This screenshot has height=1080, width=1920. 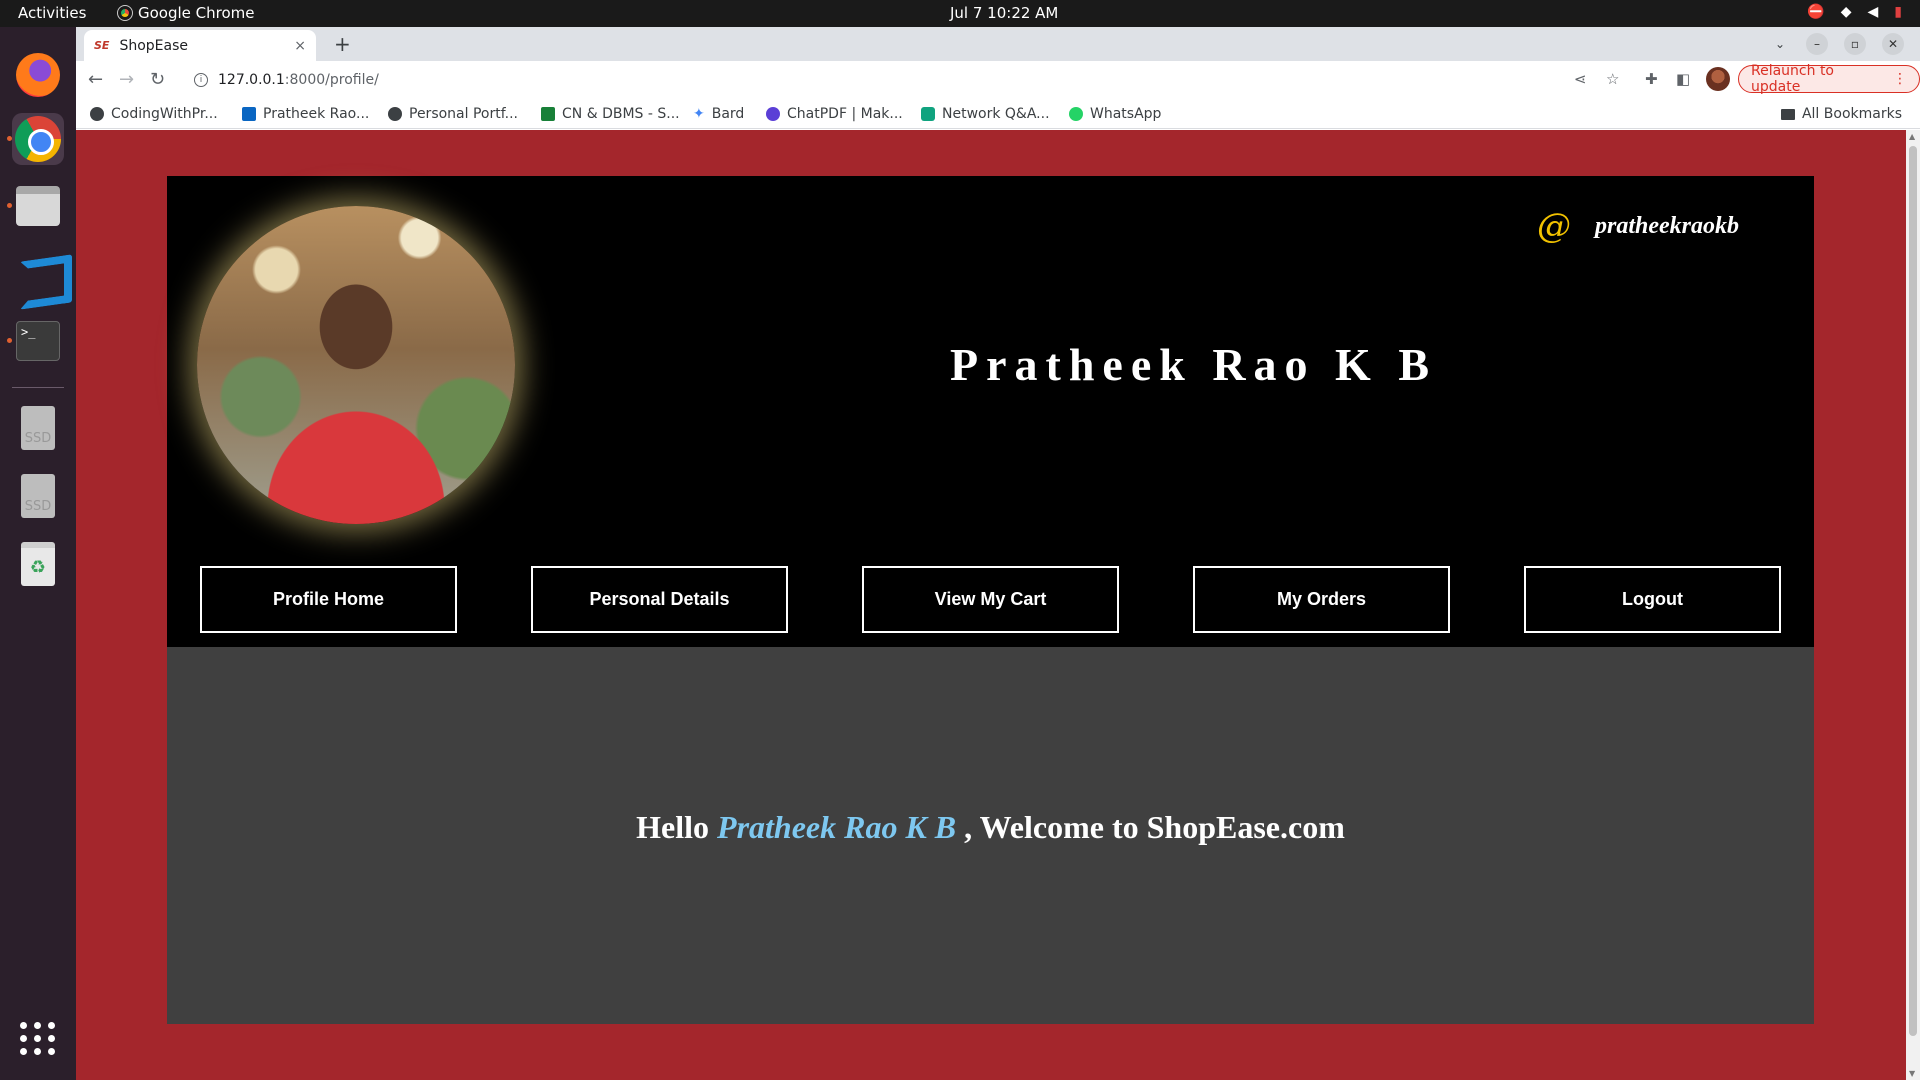 I want to click on page-scrollbar: ▲ ▼, so click(x=1913, y=605).